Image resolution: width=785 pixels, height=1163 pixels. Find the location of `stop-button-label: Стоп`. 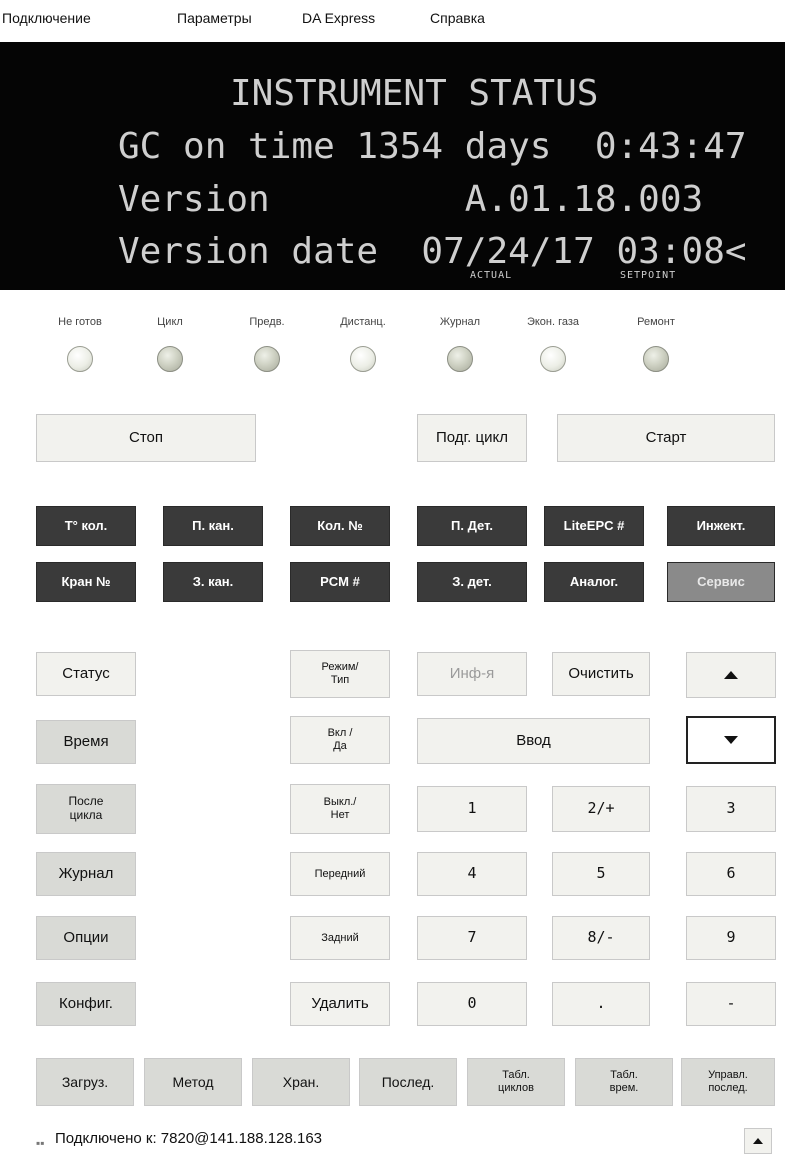

stop-button-label: Стоп is located at coordinates (146, 438).